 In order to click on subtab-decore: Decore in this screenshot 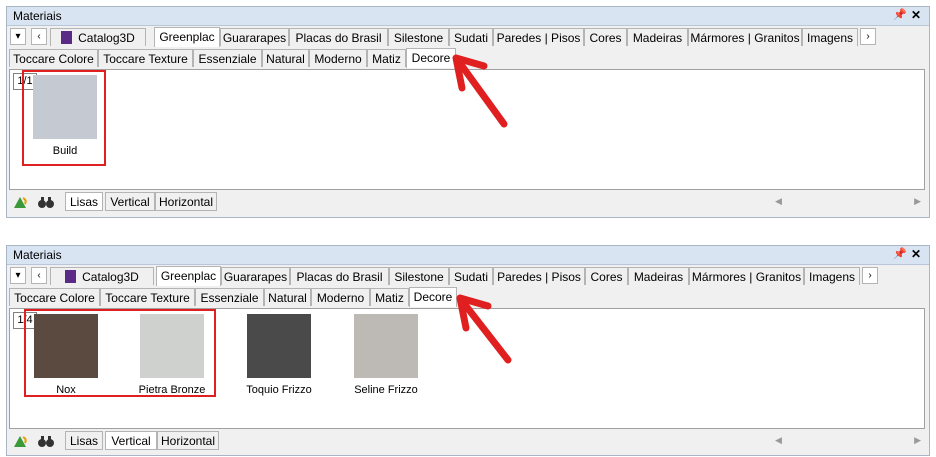, I will do `click(433, 297)`.